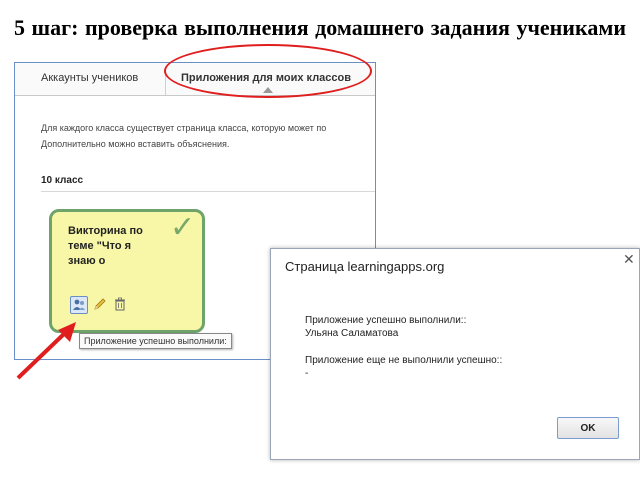 The height and width of the screenshot is (480, 640). Describe the element at coordinates (386, 320) in the screenshot. I see `dialog-completed-label: Приложение успешно выполнили::` at that location.